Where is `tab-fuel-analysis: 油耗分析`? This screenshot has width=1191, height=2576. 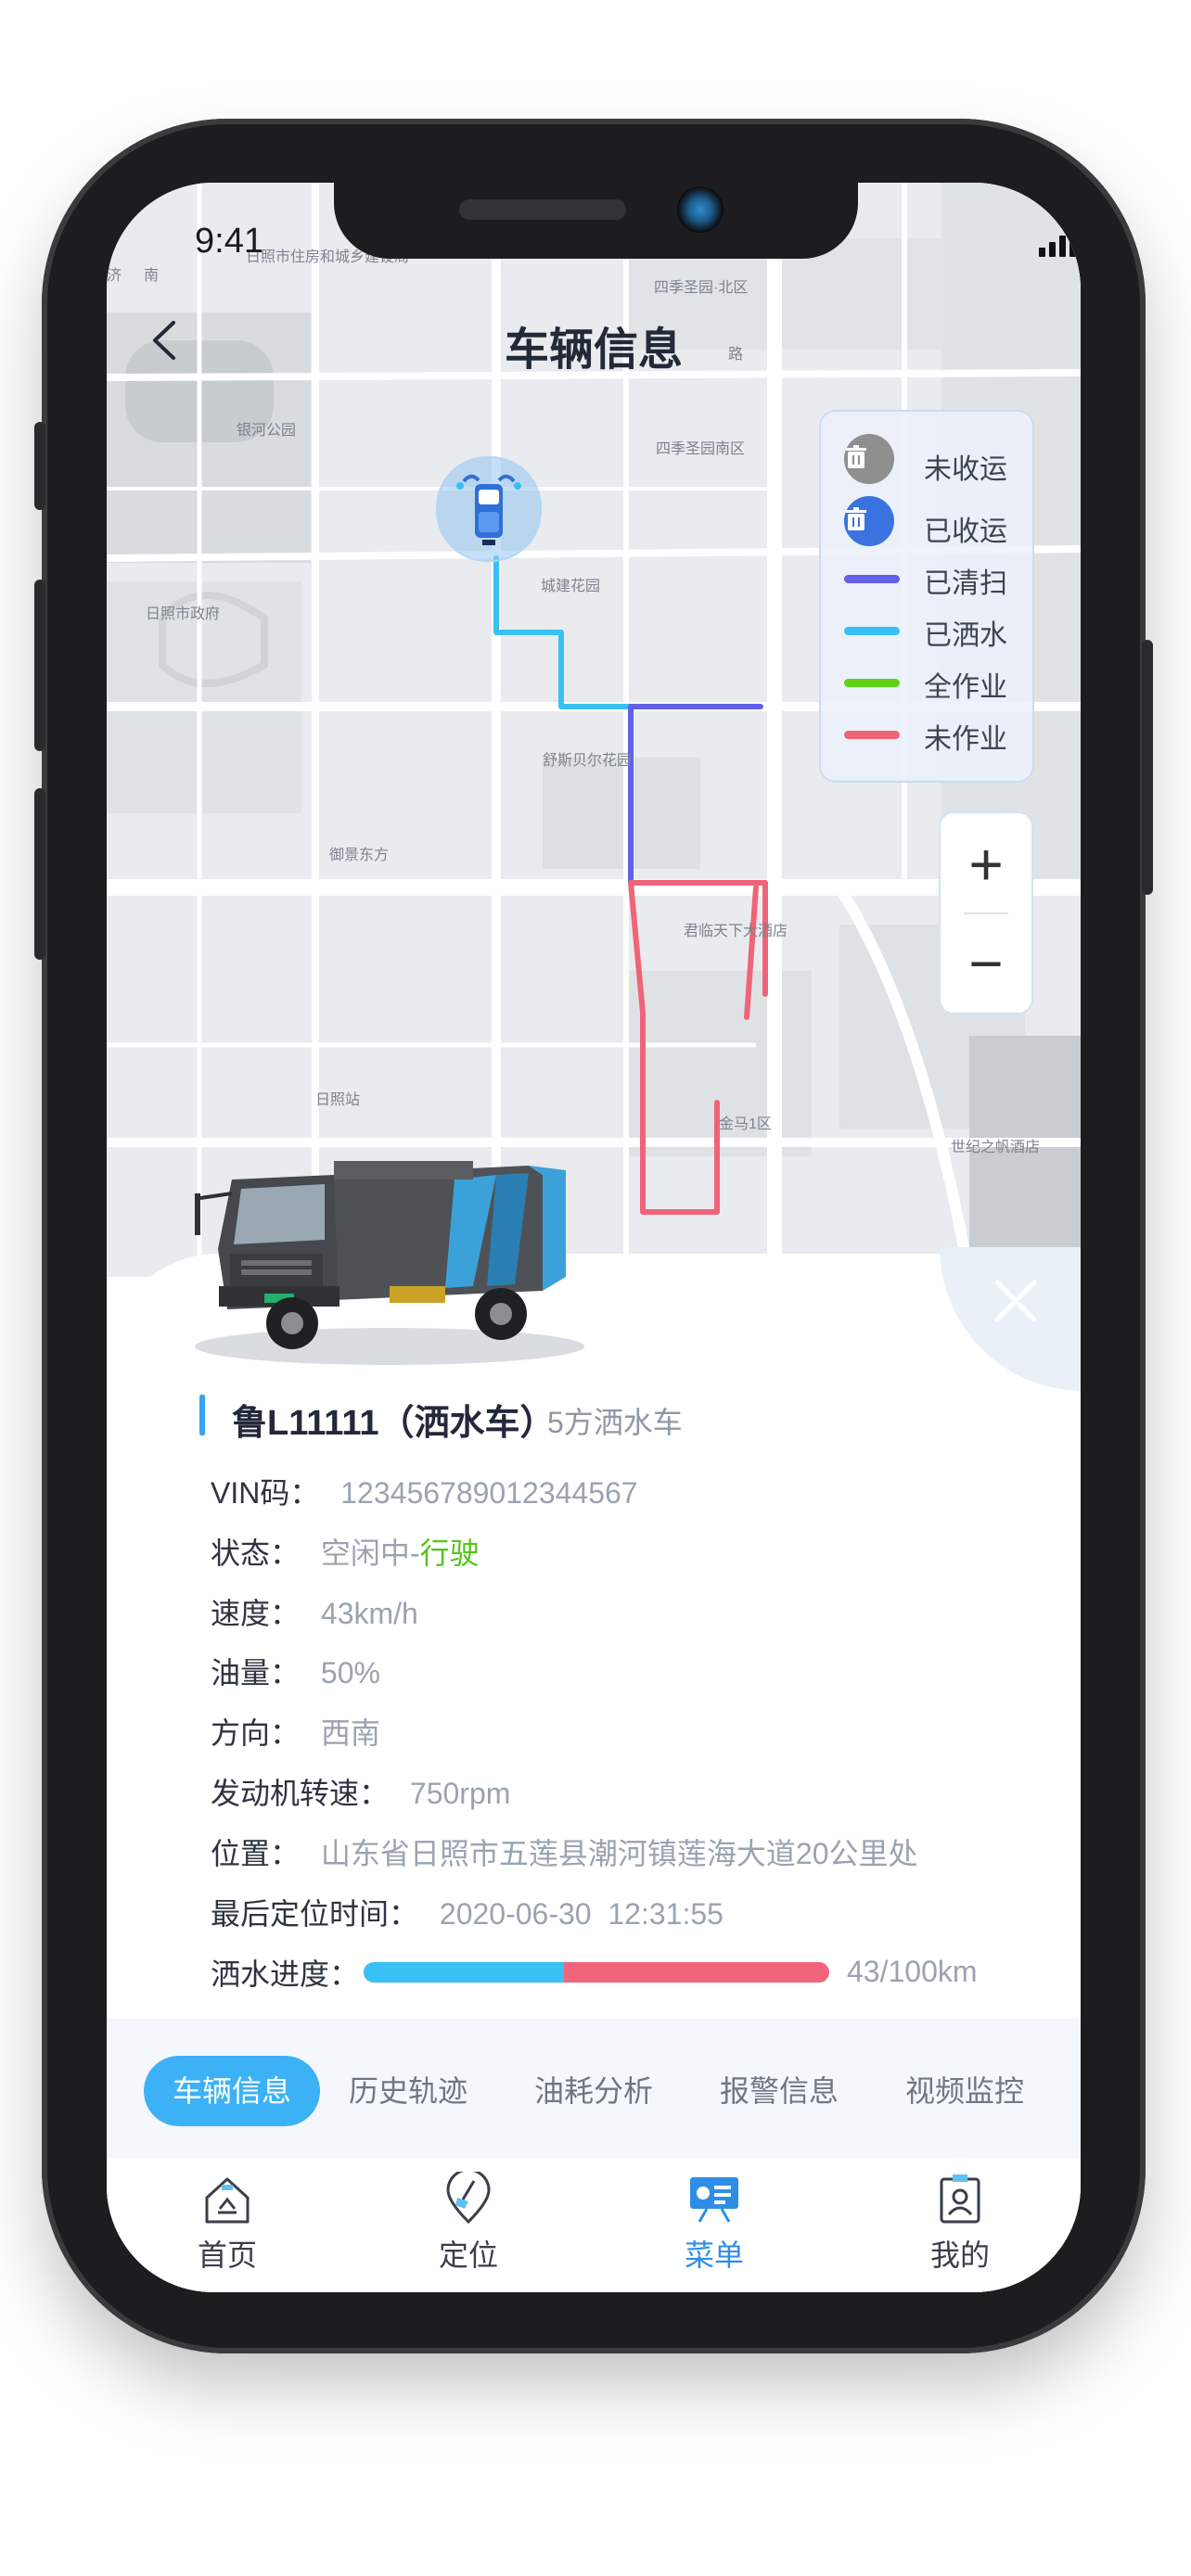 tab-fuel-analysis: 油耗分析 is located at coordinates (593, 2091).